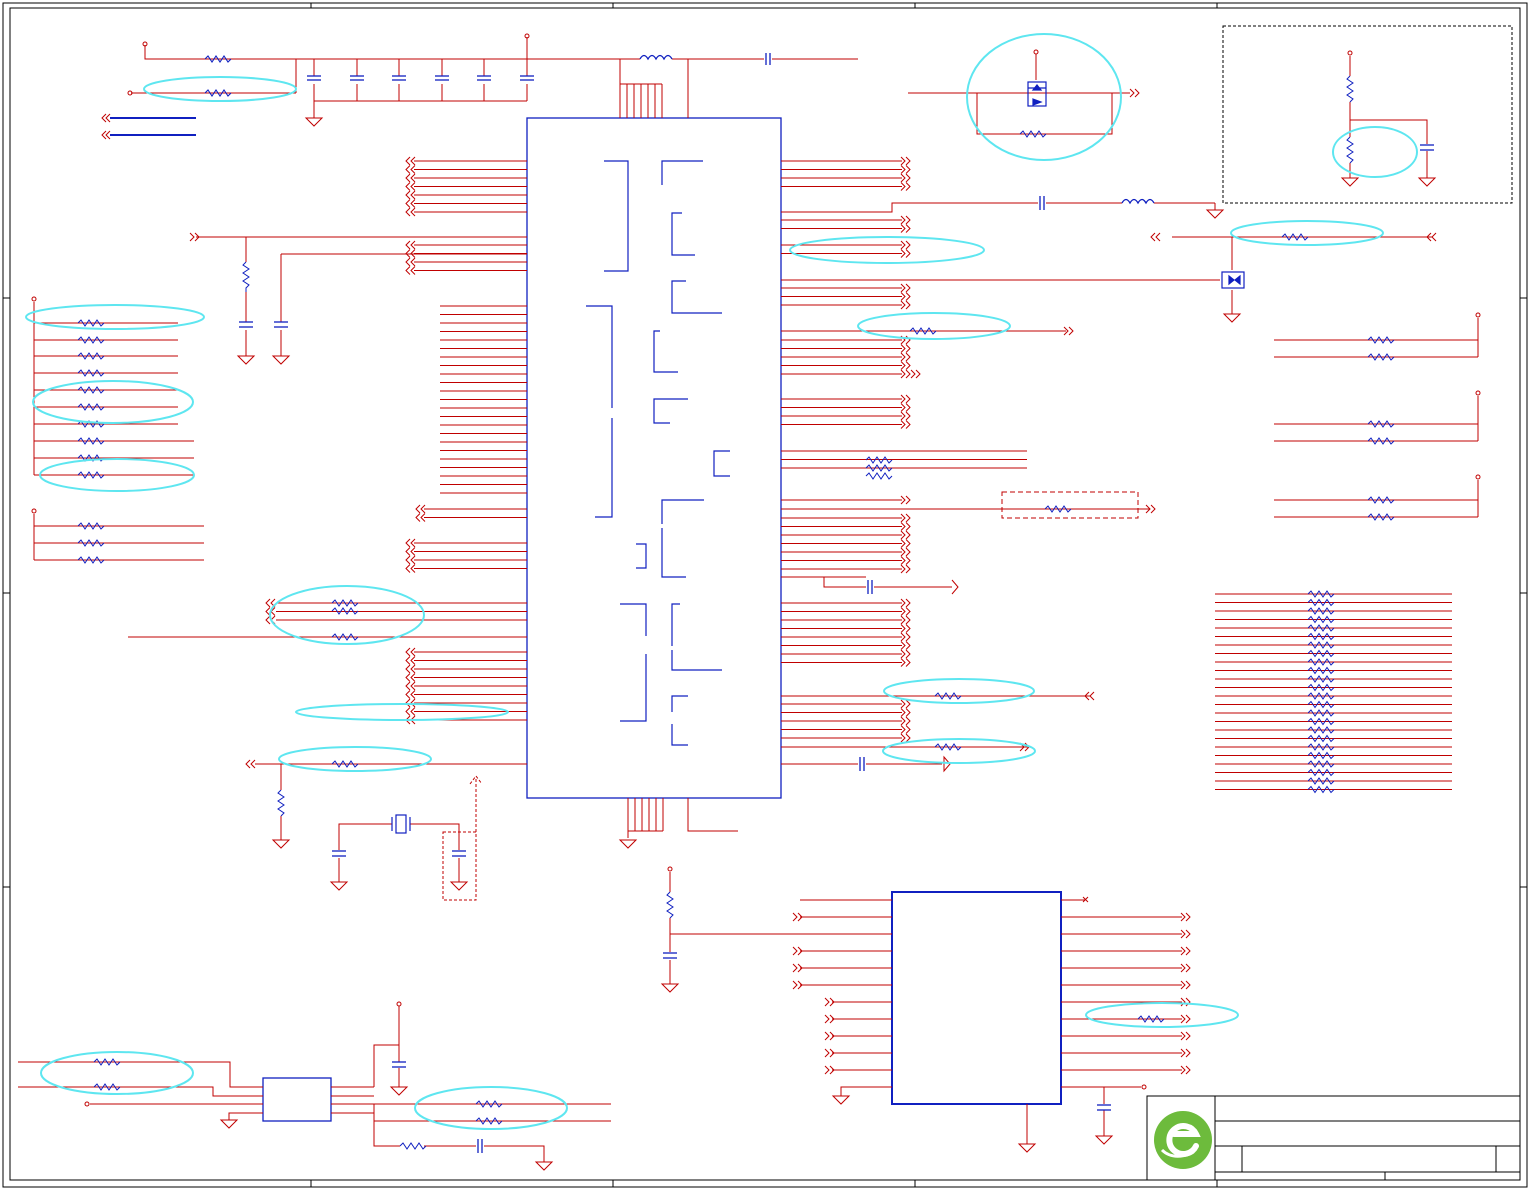  Describe the element at coordinates (1024, 92) in the screenshot. I see `mosfet-switch-circuit` at that location.